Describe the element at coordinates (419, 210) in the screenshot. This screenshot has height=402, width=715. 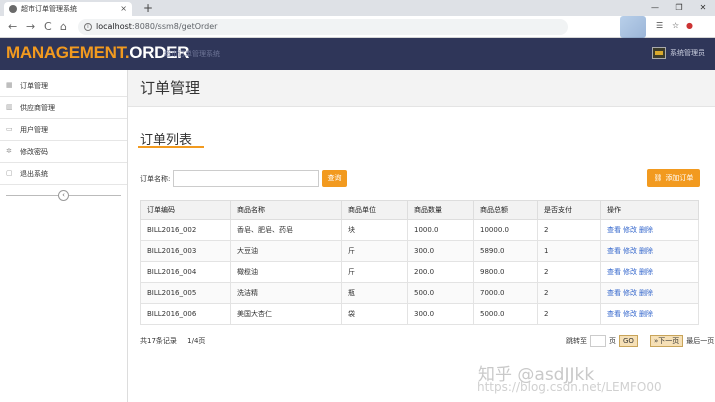
I see `table-header-row: 订单编码 商品名称 商品单位 商品数量 商品总额 是否支付 操作` at that location.